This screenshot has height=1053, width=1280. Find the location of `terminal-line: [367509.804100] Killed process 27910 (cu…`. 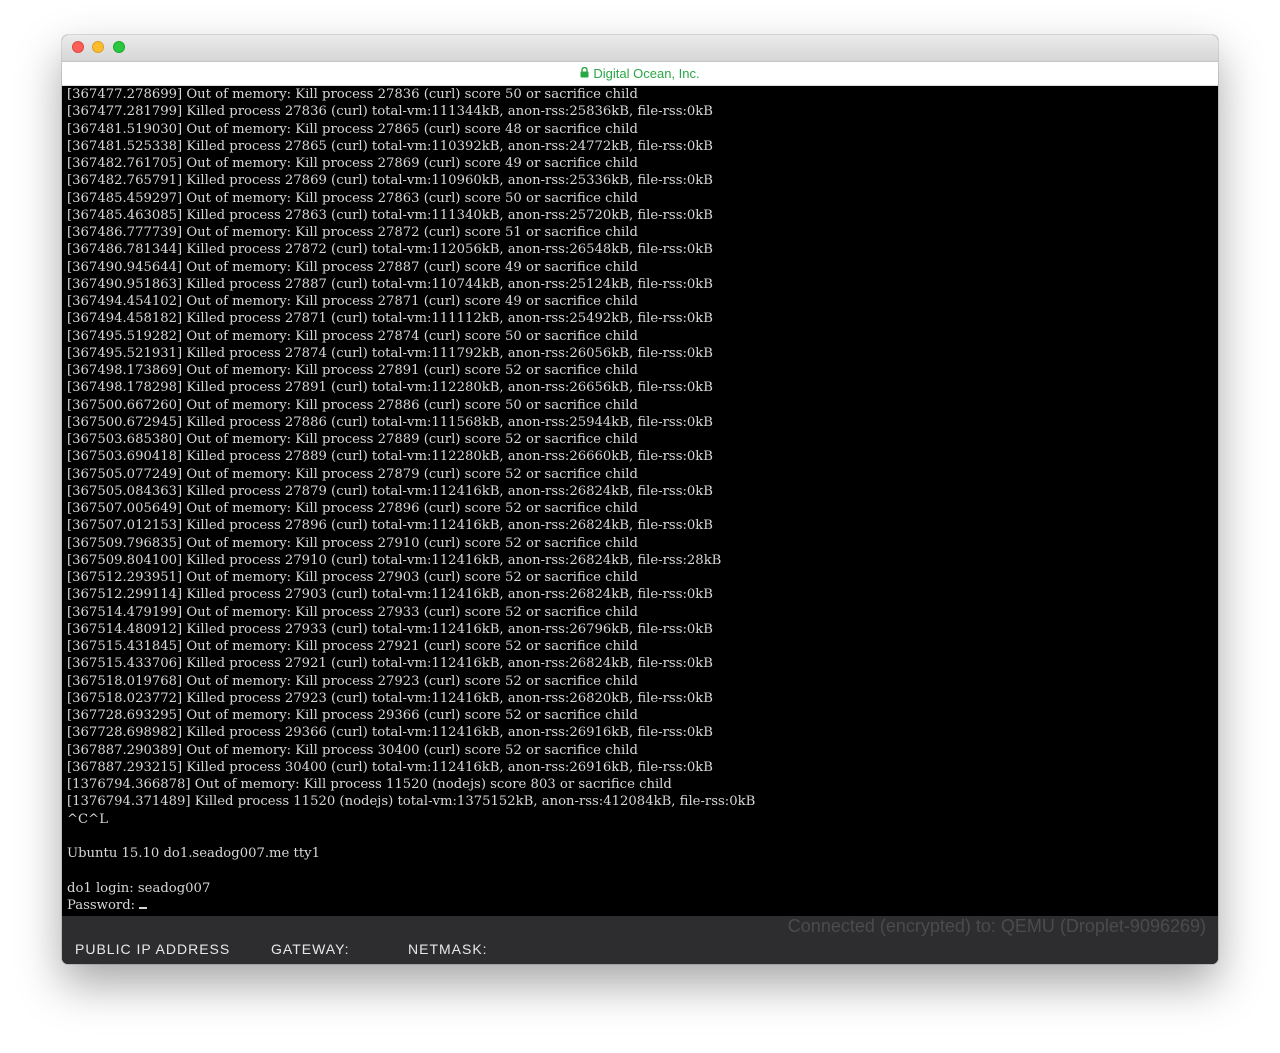

terminal-line: [367509.804100] Killed process 27910 (cu… is located at coordinates (394, 560).